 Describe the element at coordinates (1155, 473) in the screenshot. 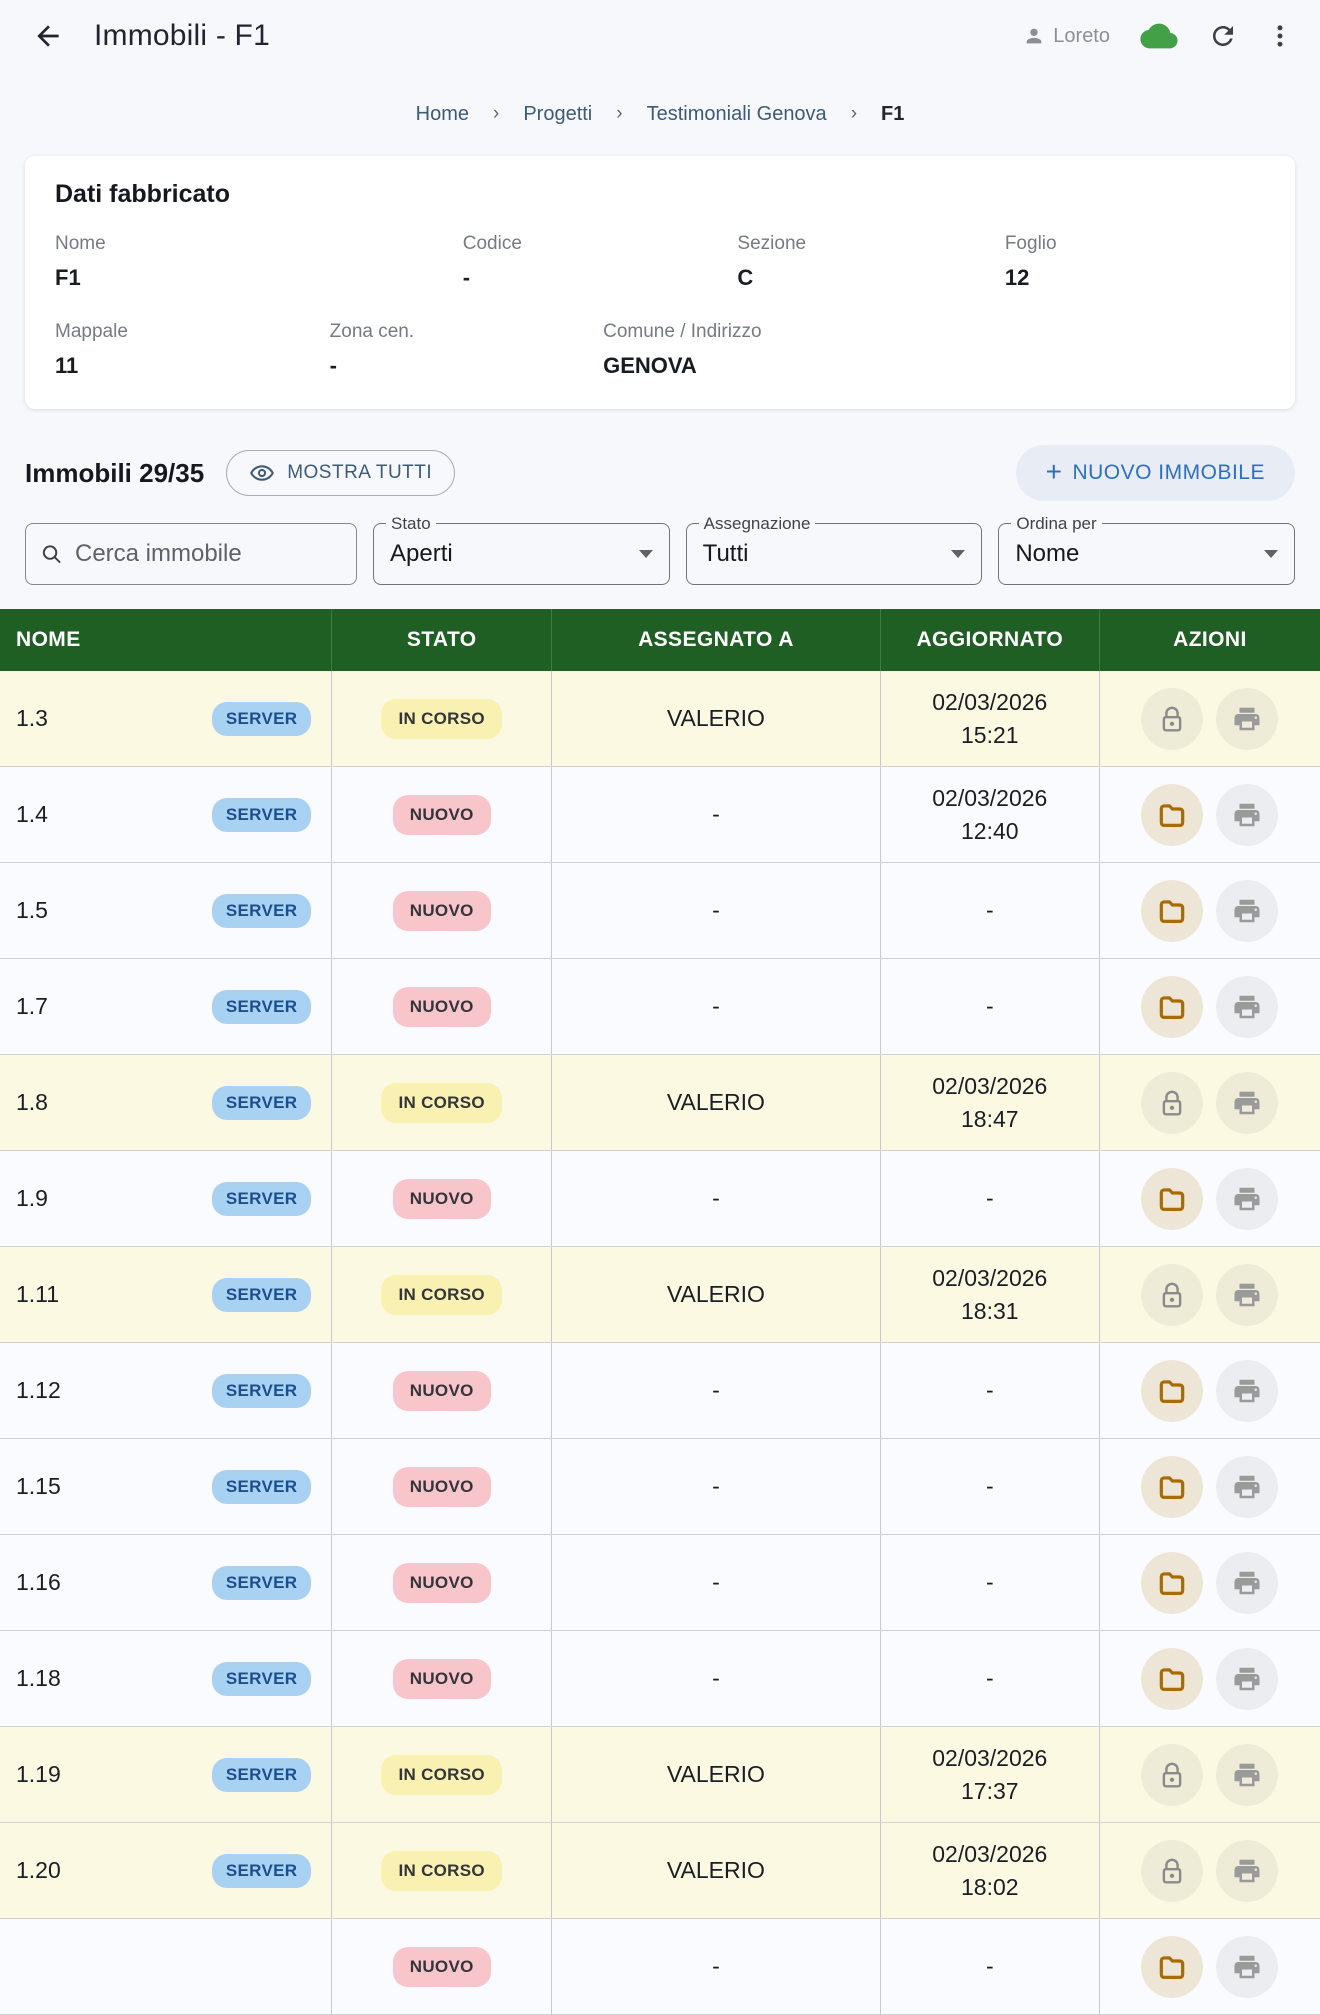

I see `new-immobile-button: + NUOVO IMMOBILE` at that location.